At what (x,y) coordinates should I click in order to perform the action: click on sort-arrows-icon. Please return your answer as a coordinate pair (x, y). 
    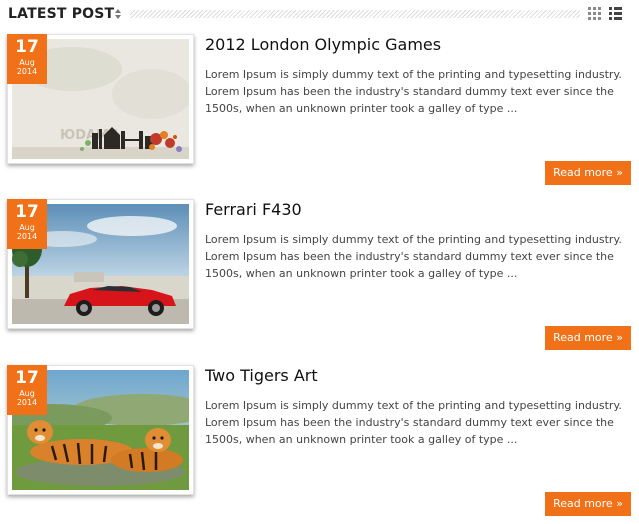
    Looking at the image, I should click on (118, 14).